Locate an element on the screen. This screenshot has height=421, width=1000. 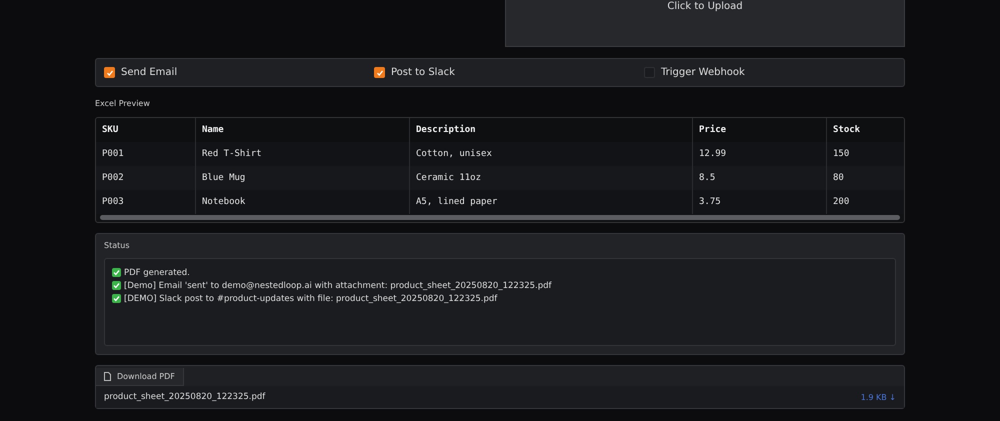
column-header: SKU is located at coordinates (146, 130).